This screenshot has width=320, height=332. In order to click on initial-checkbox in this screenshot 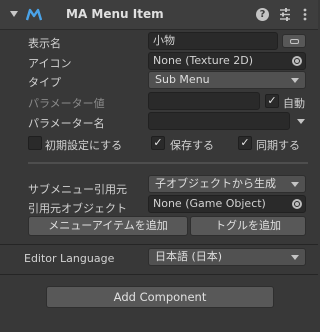, I will do `click(35, 143)`.